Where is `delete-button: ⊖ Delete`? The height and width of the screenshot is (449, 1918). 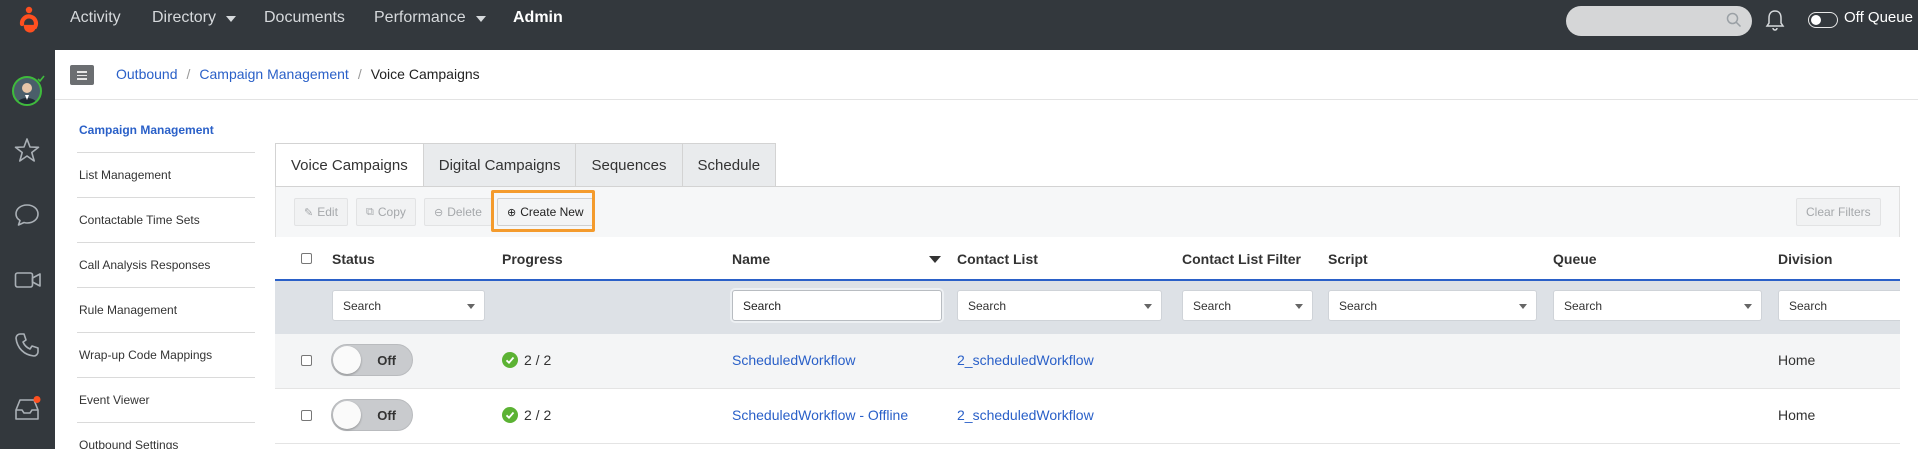 delete-button: ⊖ Delete is located at coordinates (458, 212).